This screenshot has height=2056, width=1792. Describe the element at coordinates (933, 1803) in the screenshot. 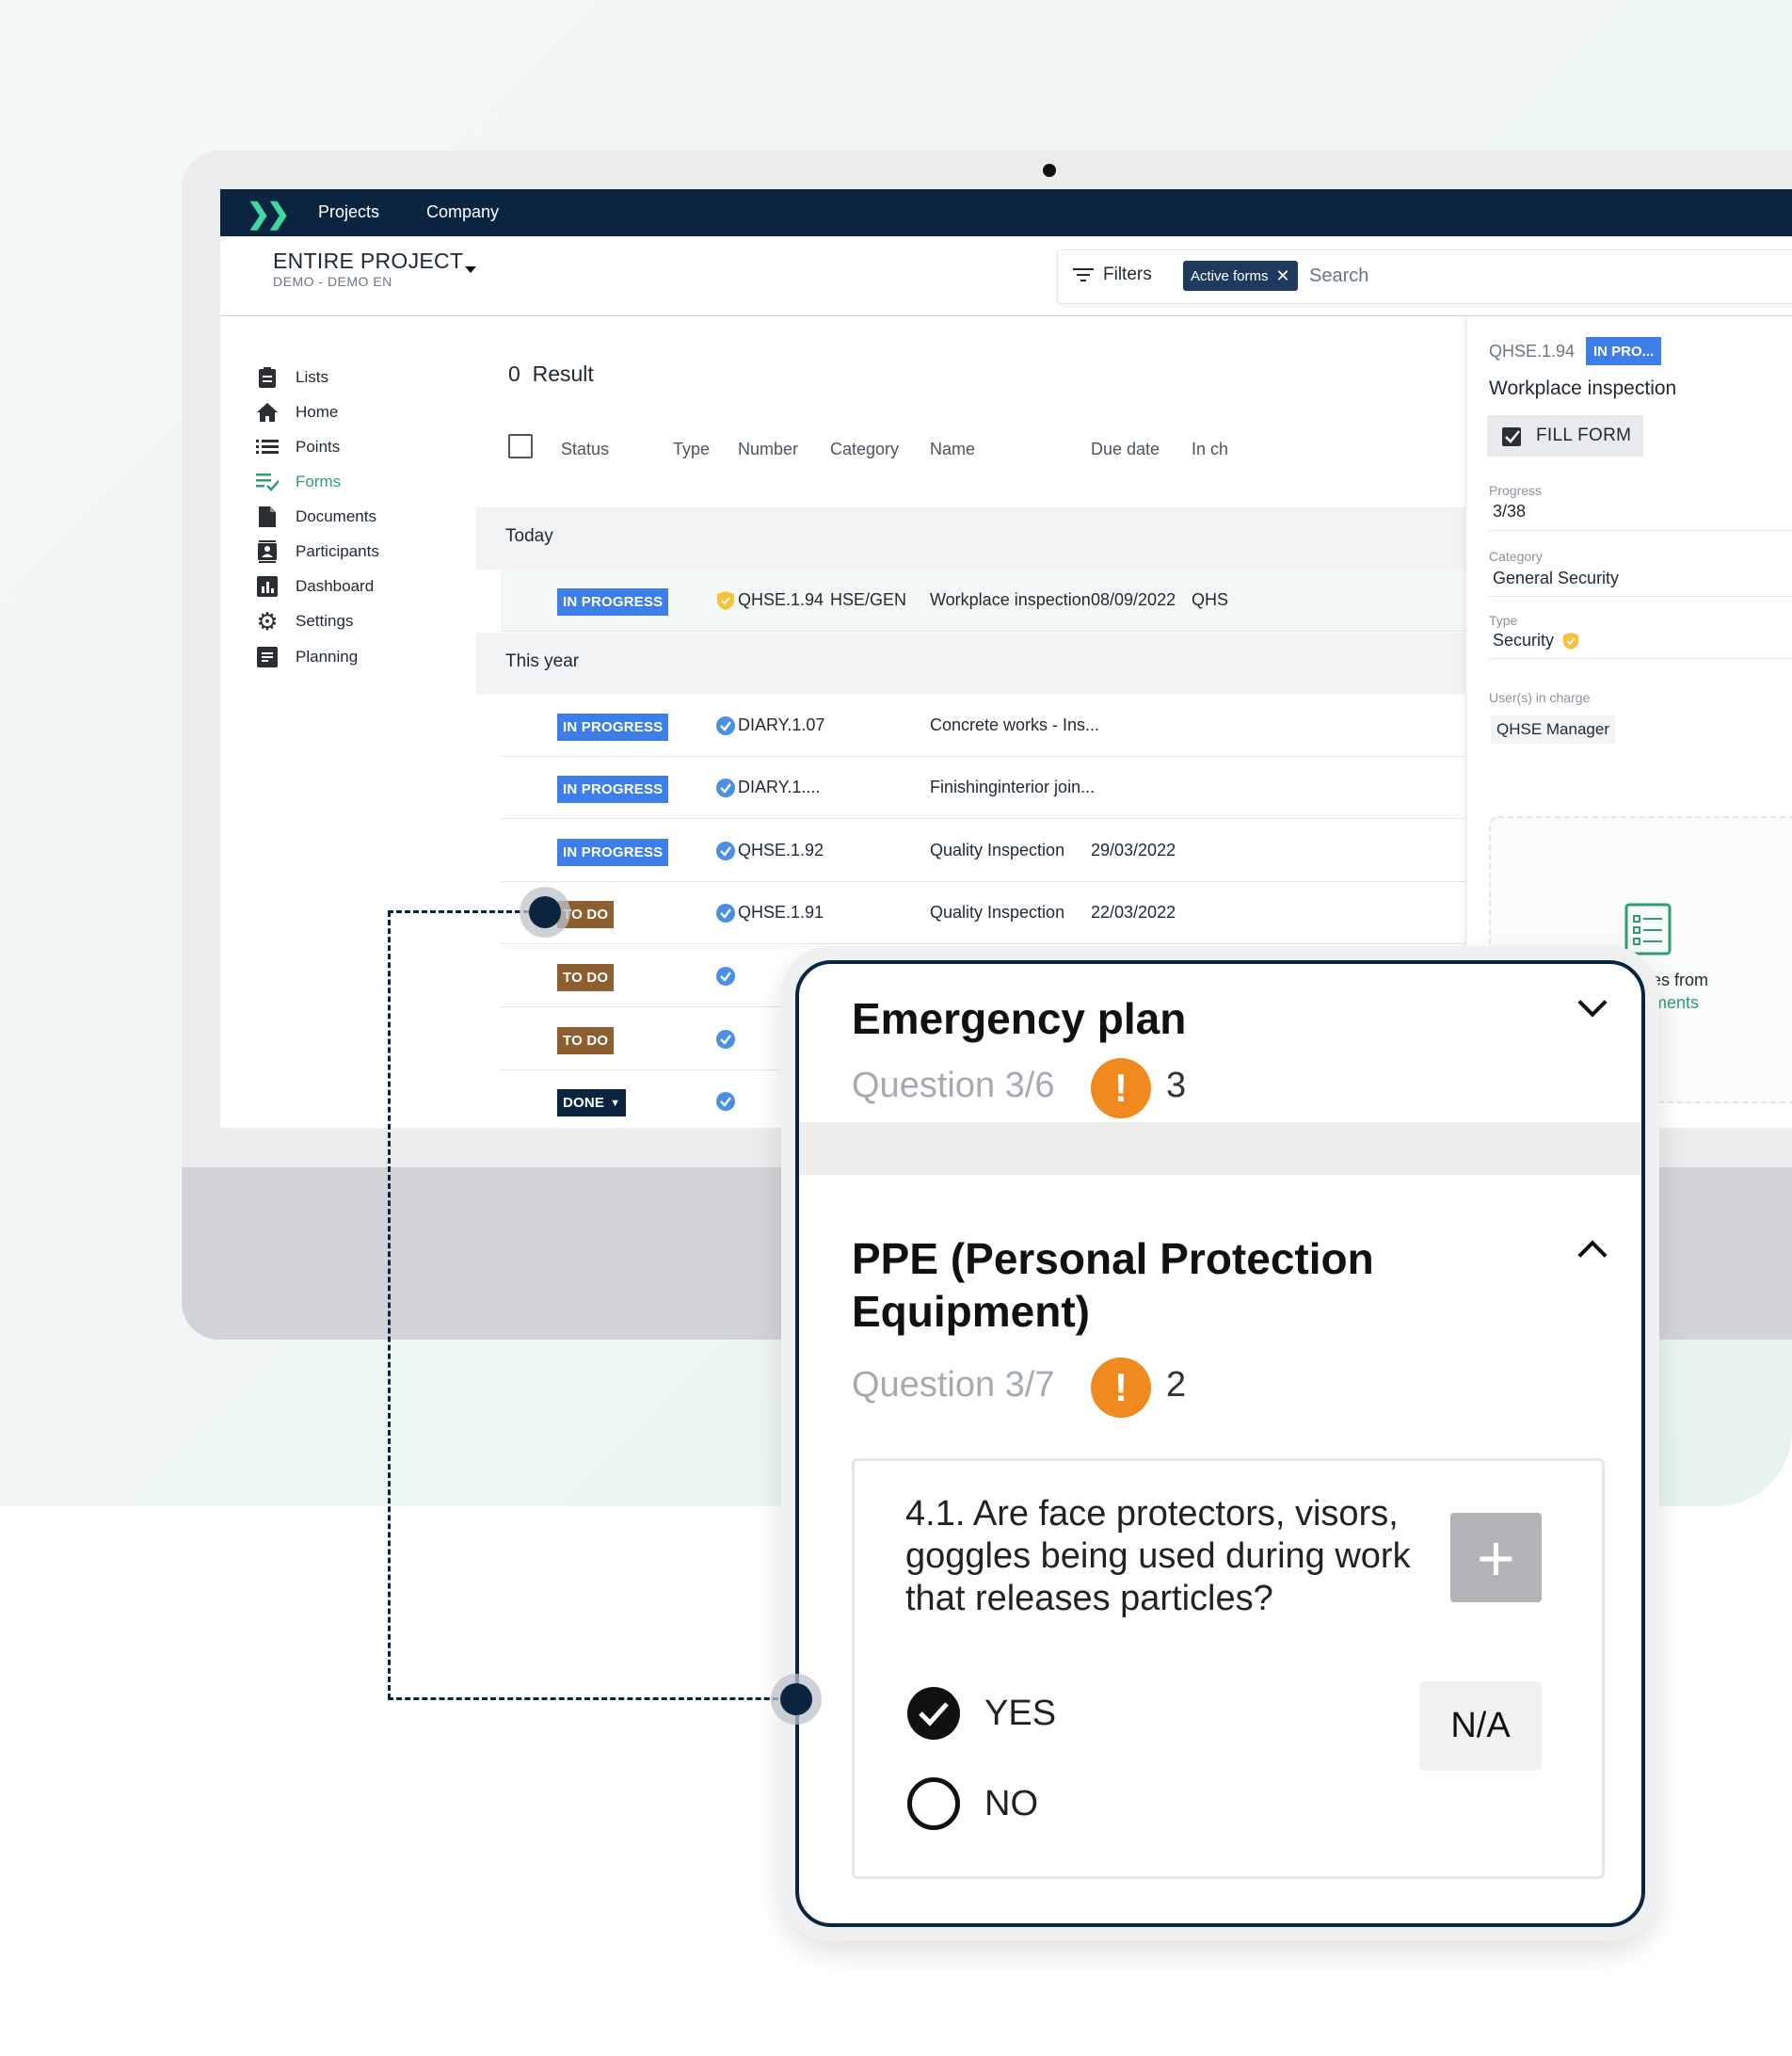

I see `radio-unchecked-icon` at that location.